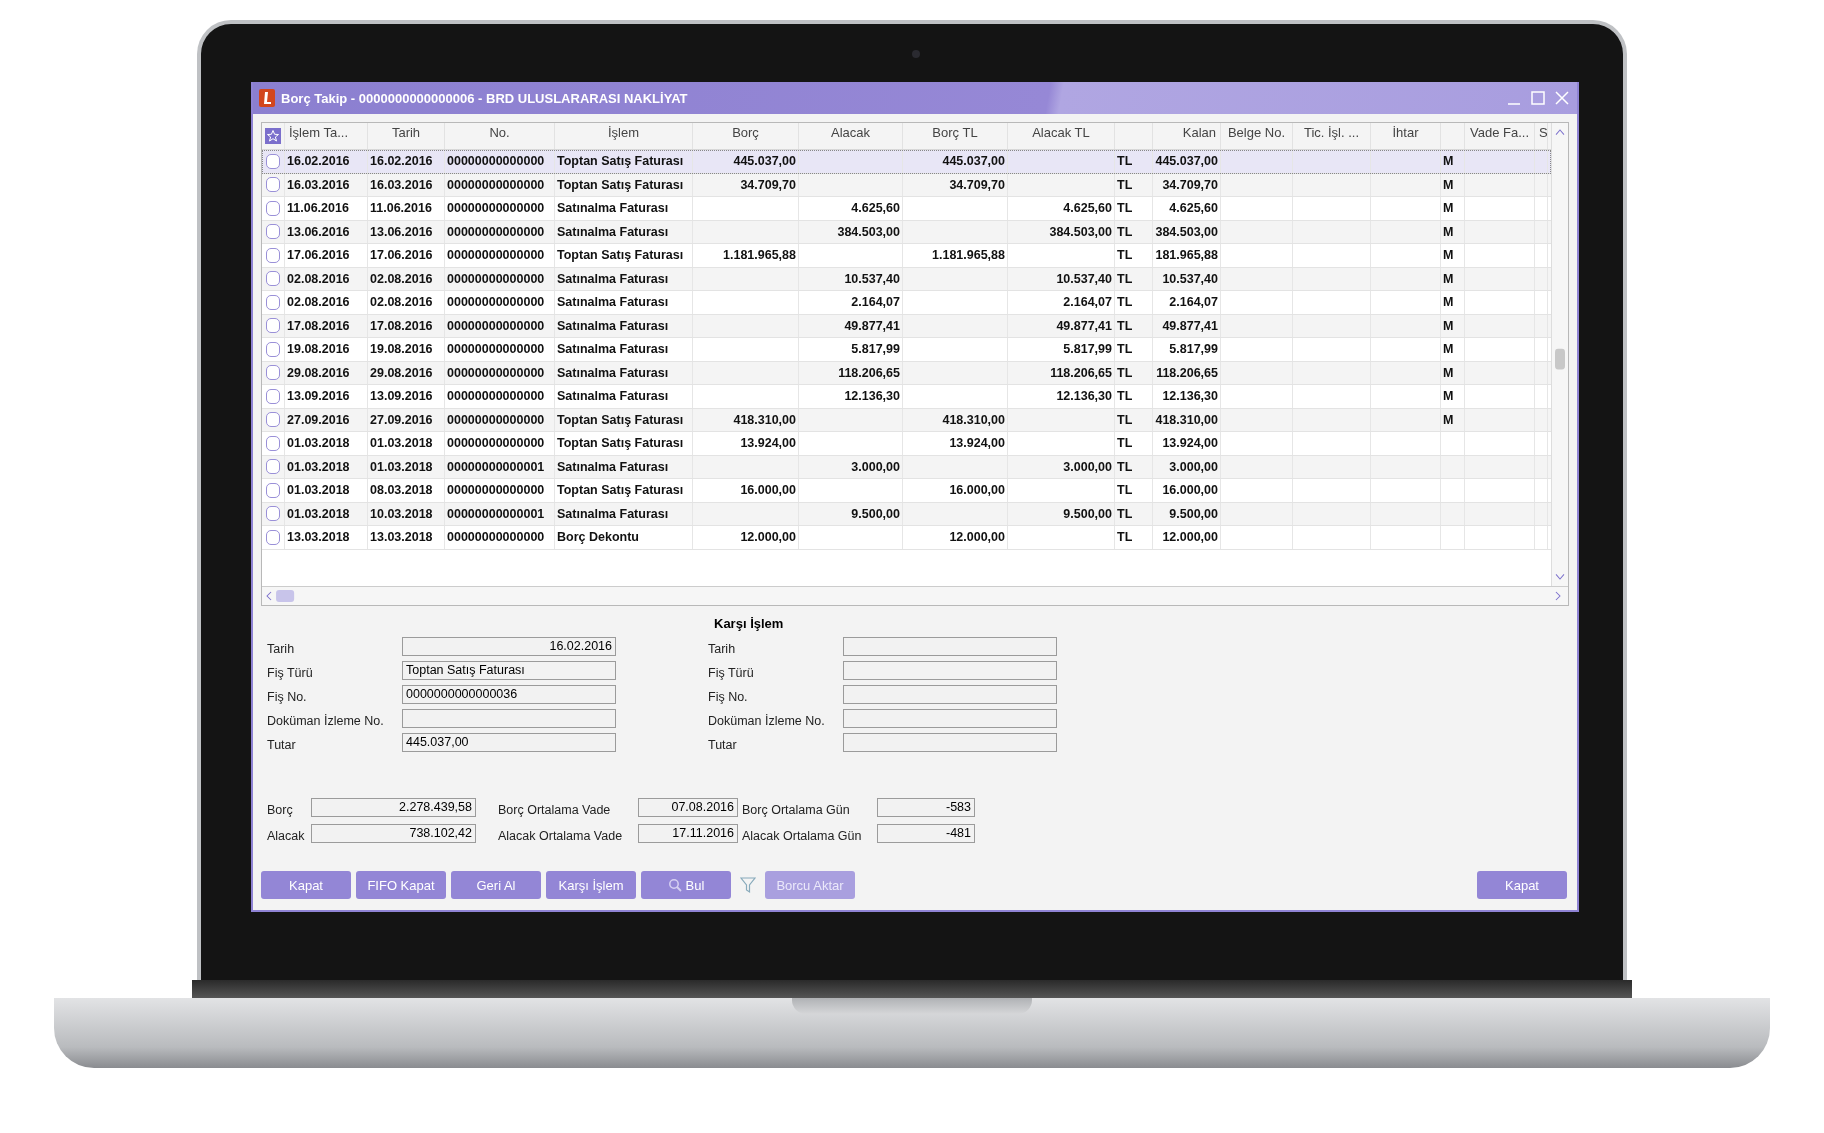 This screenshot has height=1133, width=1824. I want to click on input-field: 0000000000000036, so click(509, 694).